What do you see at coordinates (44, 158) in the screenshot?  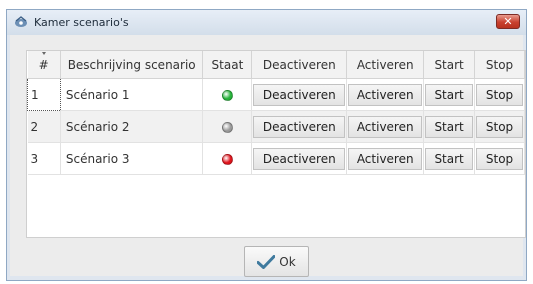 I see `row-number: 3` at bounding box center [44, 158].